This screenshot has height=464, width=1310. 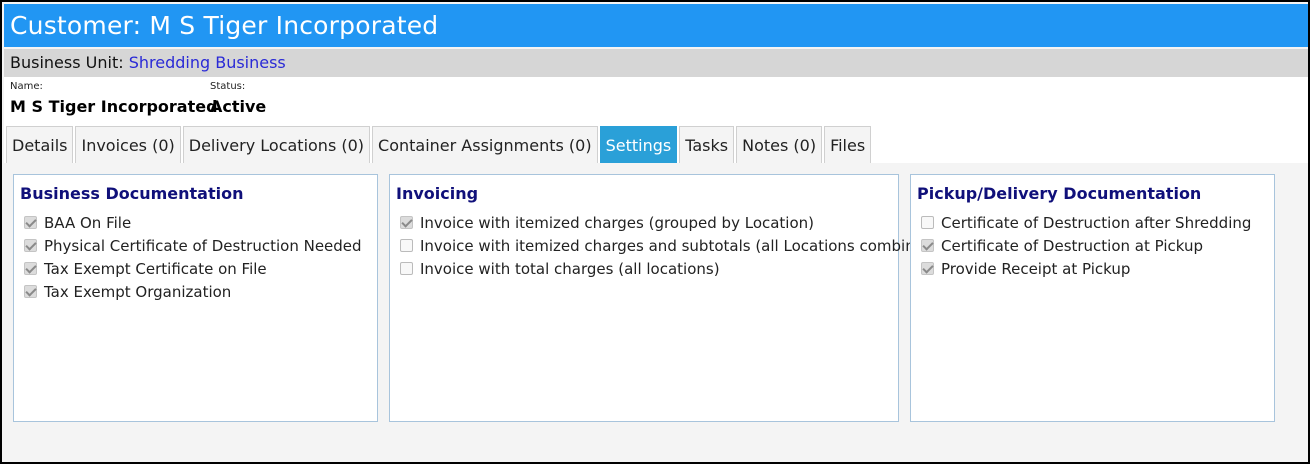 I want to click on checkbox-label: Provide Receipt at Pickup, so click(x=1036, y=268).